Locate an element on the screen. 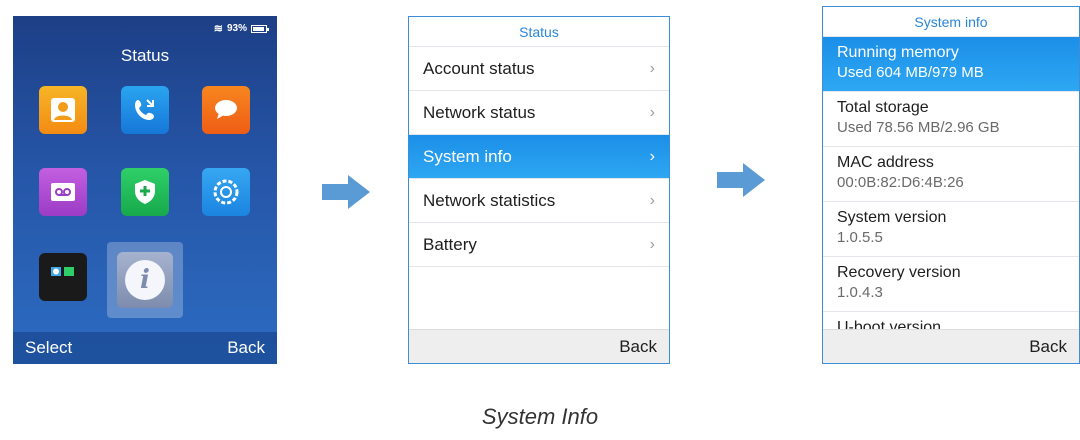  menu-item-battery: Battery › is located at coordinates (539, 245).